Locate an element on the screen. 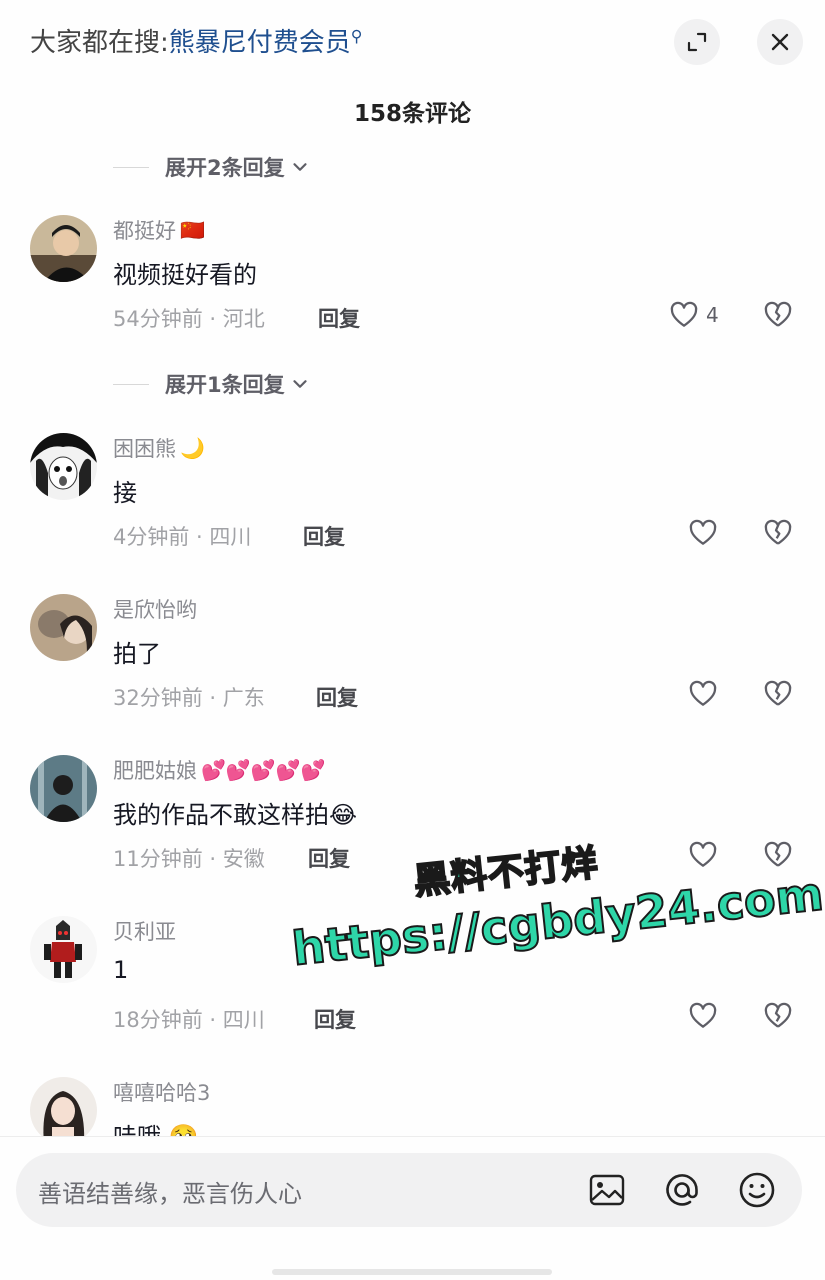 The width and height of the screenshot is (825, 1280). image-button is located at coordinates (607, 1190).